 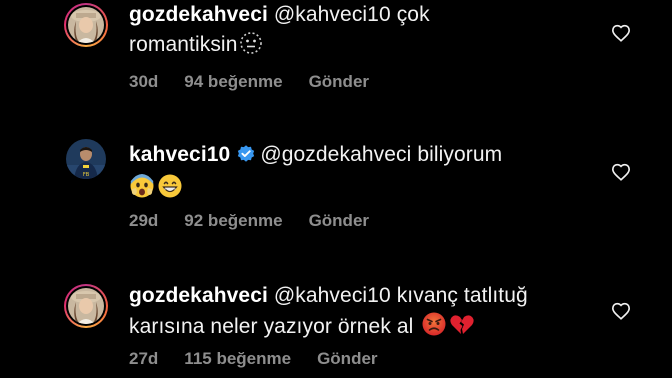 I want to click on comment-username: kahveci10, so click(x=179, y=154).